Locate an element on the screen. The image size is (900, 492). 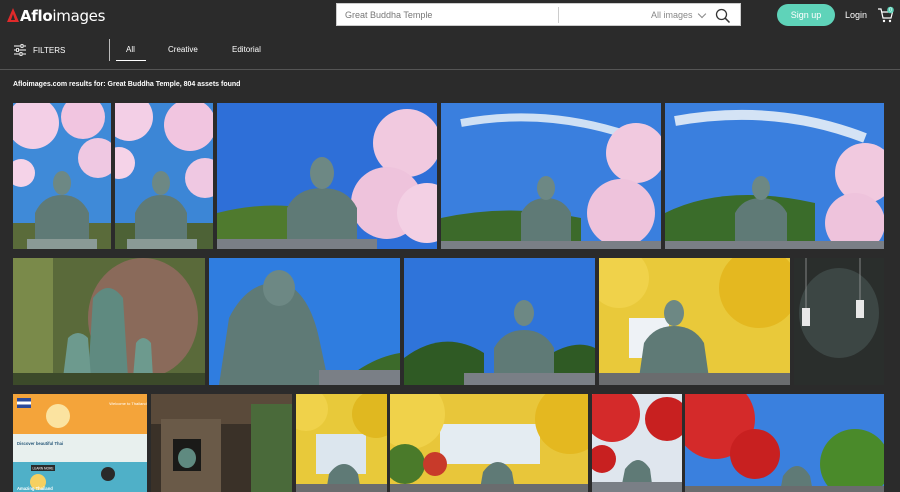
tab-all: All is located at coordinates (130, 49).